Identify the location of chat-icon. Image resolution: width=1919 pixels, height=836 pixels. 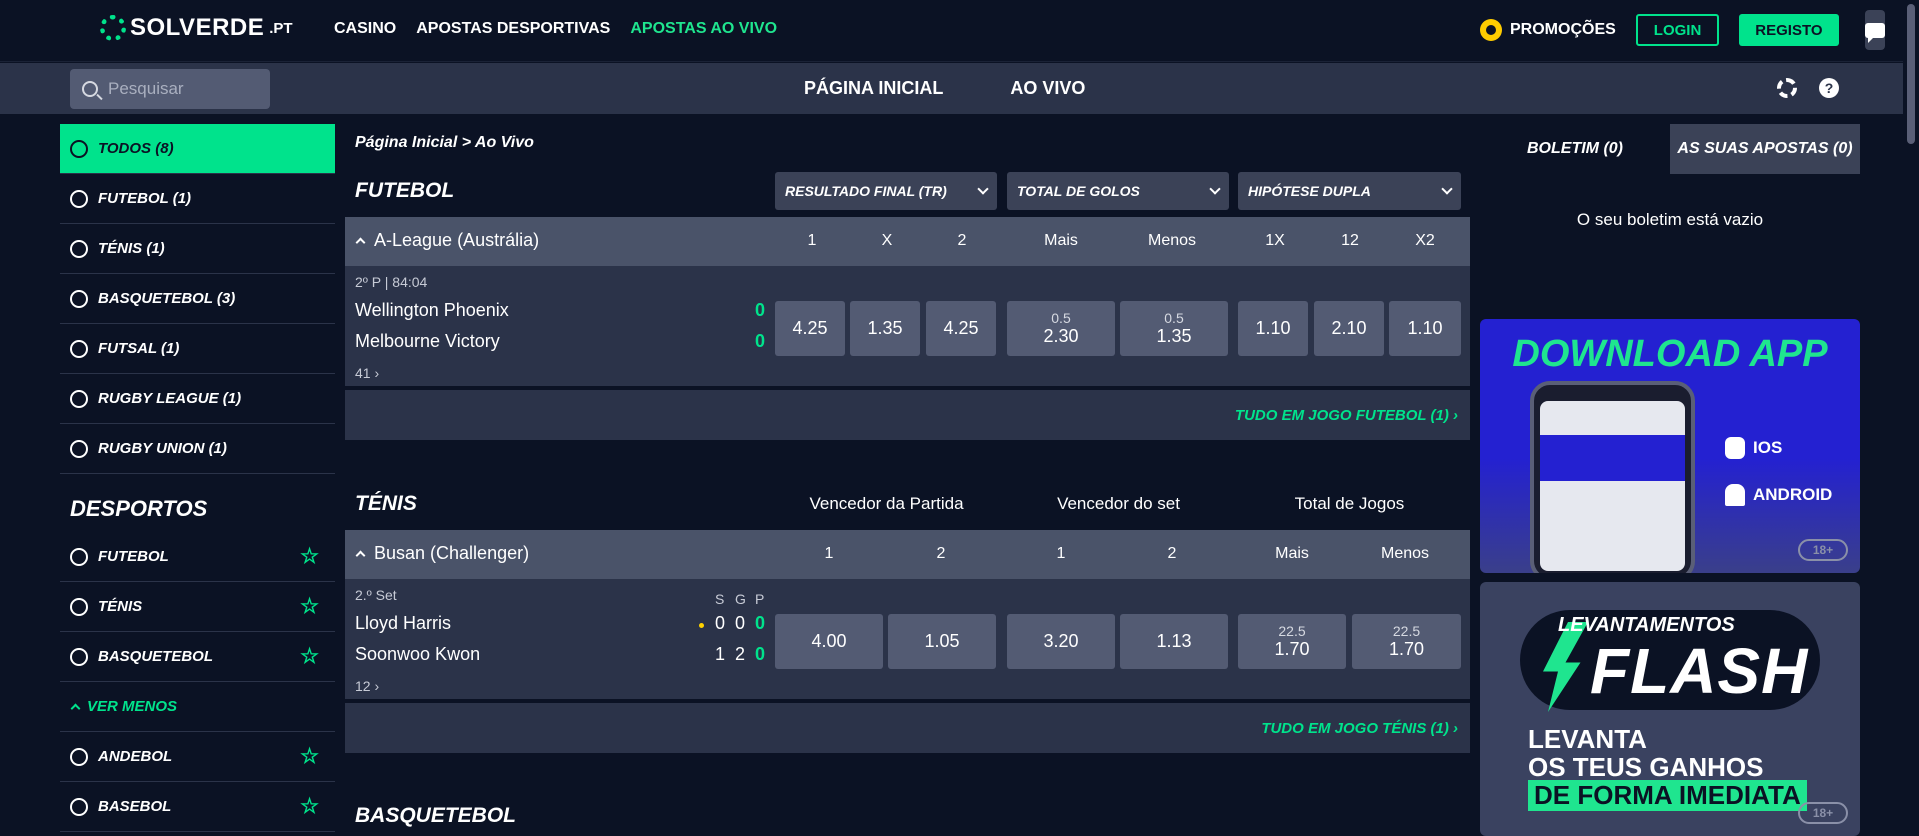
(1874, 32).